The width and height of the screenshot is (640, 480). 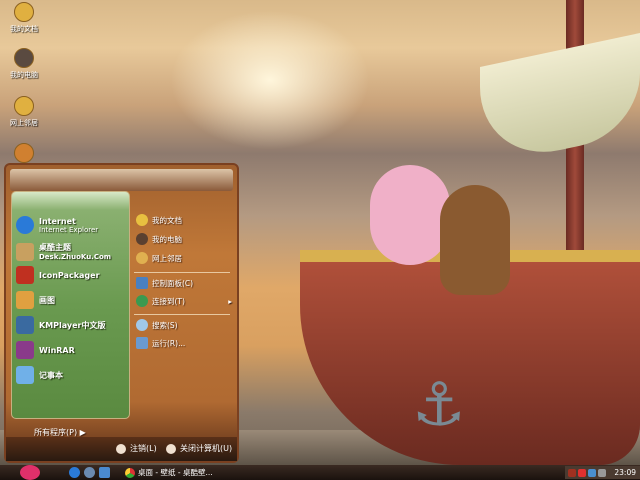 I want to click on start-button, so click(x=30, y=472).